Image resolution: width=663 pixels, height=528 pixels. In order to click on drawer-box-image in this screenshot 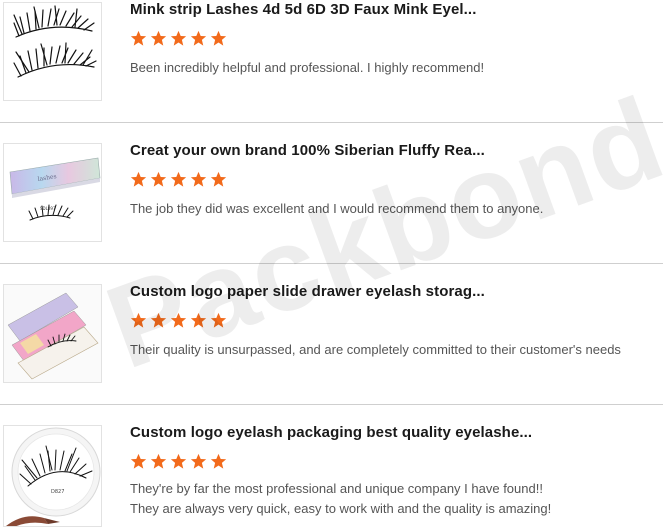, I will do `click(52, 333)`.